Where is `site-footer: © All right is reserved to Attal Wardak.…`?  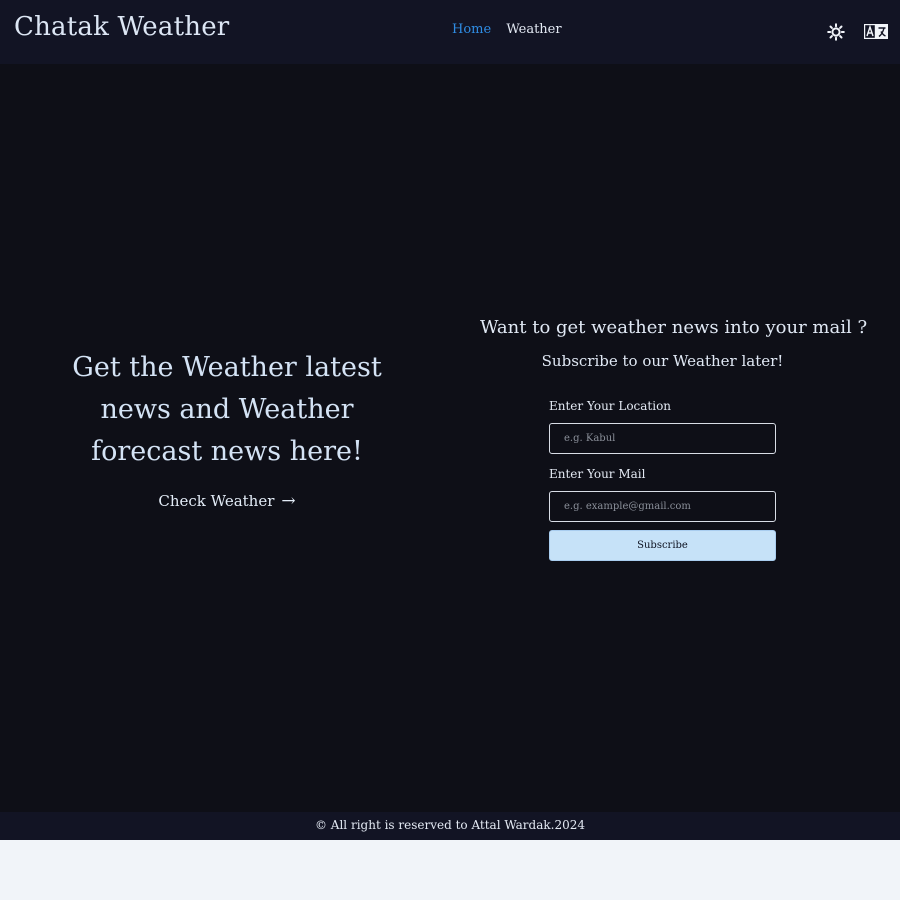 site-footer: © All right is reserved to Attal Wardak.… is located at coordinates (450, 826).